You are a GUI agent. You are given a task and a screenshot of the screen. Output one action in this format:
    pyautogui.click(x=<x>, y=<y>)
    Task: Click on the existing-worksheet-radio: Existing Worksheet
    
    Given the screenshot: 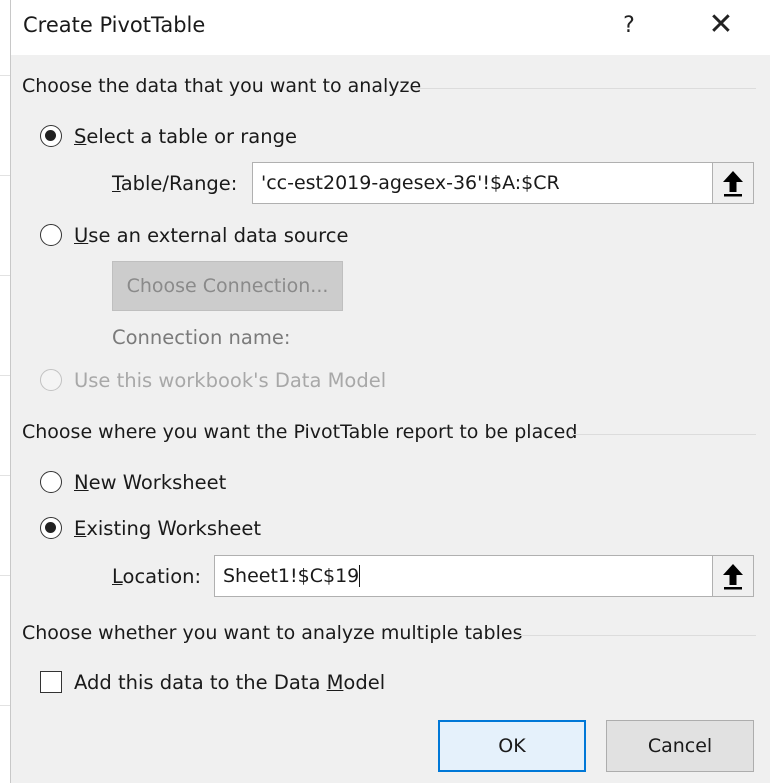 What is the action you would take?
    pyautogui.click(x=150, y=528)
    